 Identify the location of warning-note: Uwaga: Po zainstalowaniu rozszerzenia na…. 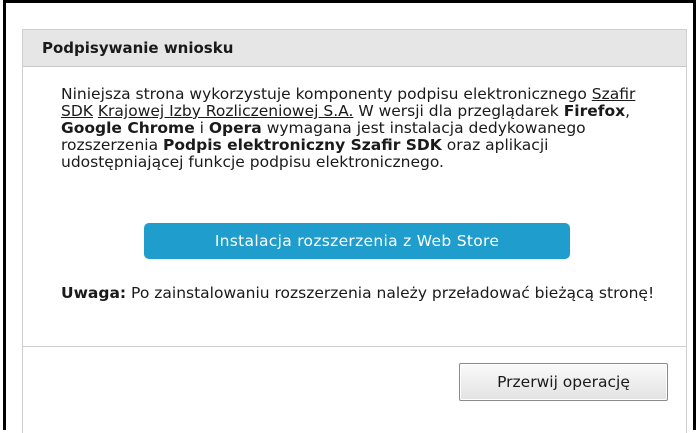
(366, 293).